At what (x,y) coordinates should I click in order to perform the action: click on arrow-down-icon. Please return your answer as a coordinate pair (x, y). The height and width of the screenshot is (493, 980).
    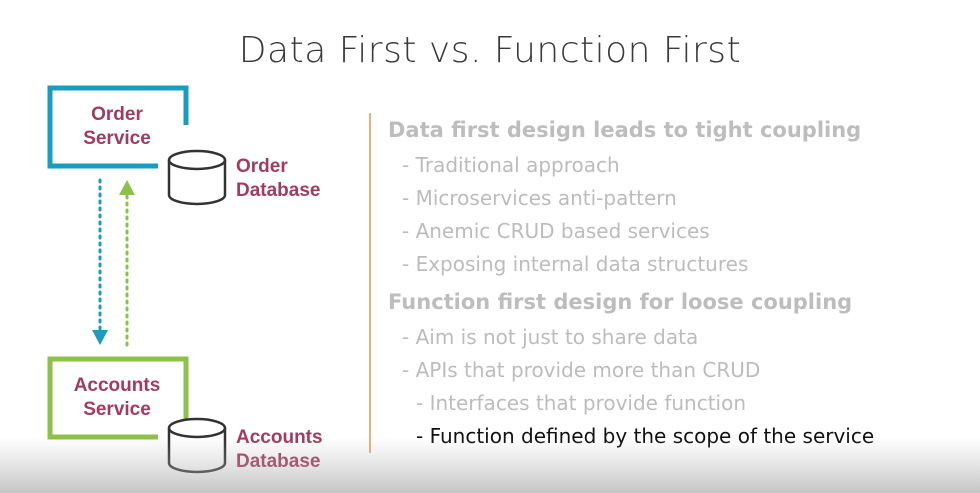
    Looking at the image, I should click on (100, 261).